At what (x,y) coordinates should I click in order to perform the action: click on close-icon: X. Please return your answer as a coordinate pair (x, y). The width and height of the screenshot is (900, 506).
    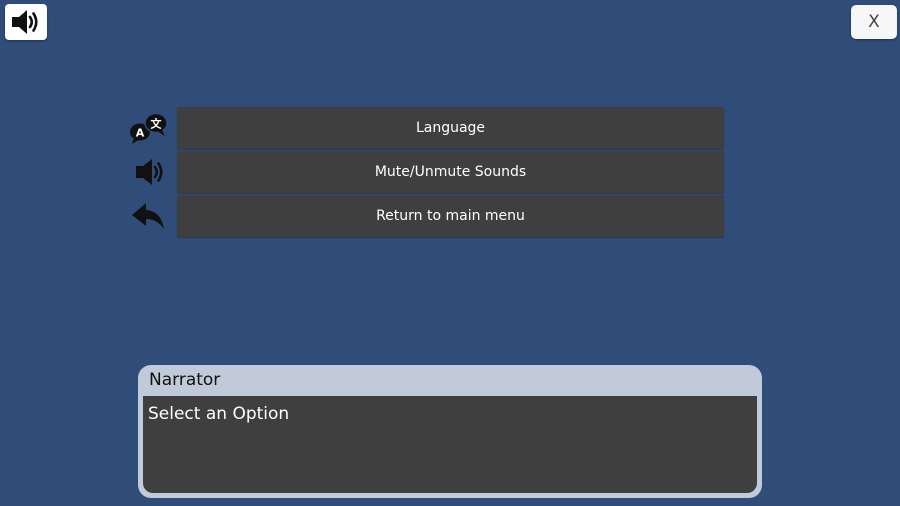
    Looking at the image, I should click on (874, 21).